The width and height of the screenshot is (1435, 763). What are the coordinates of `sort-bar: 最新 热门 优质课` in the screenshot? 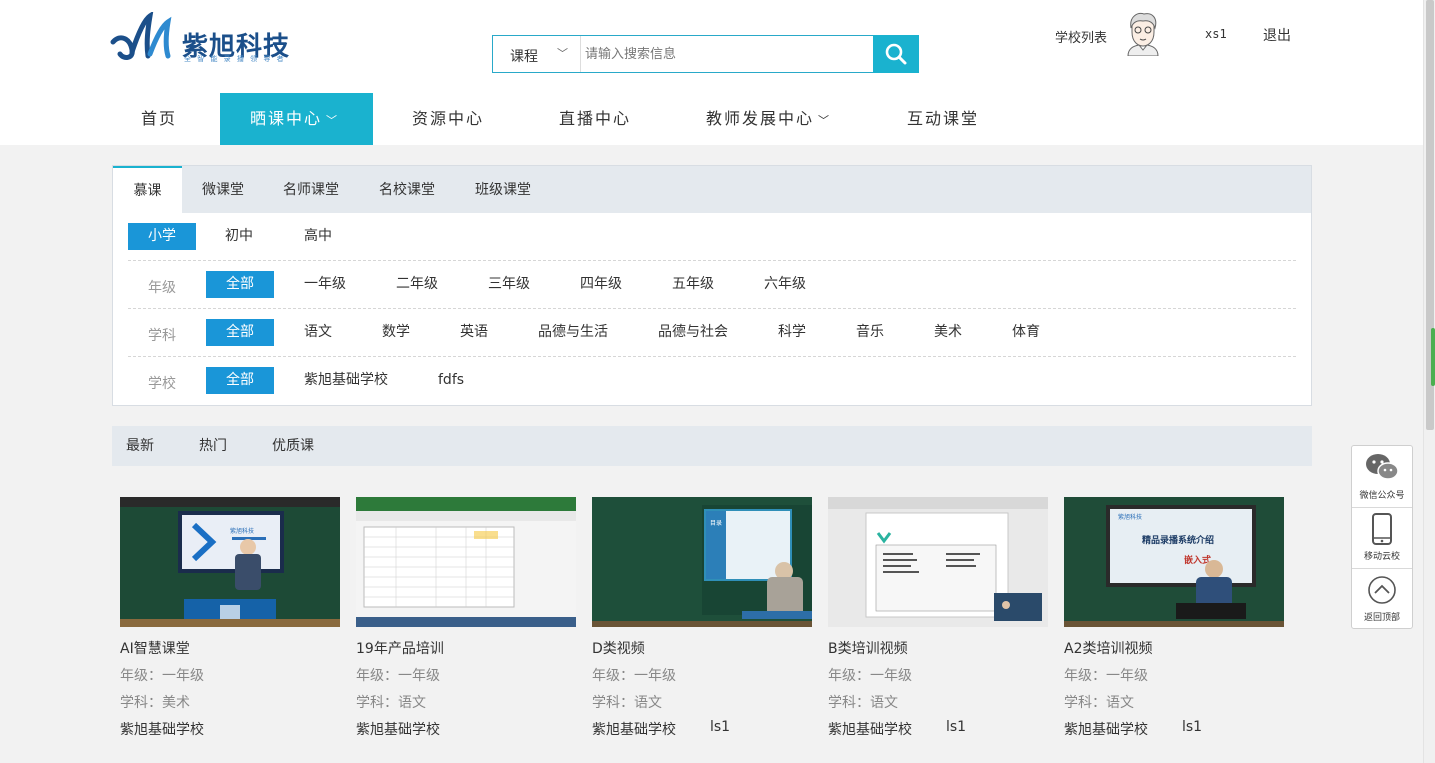 It's located at (712, 446).